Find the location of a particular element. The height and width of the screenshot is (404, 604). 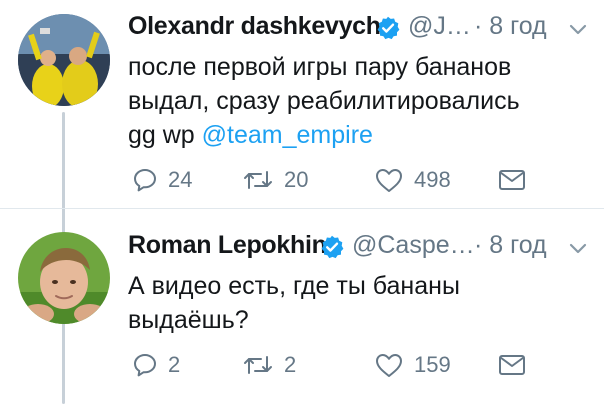

team-photo-avatar-icon is located at coordinates (64, 60).